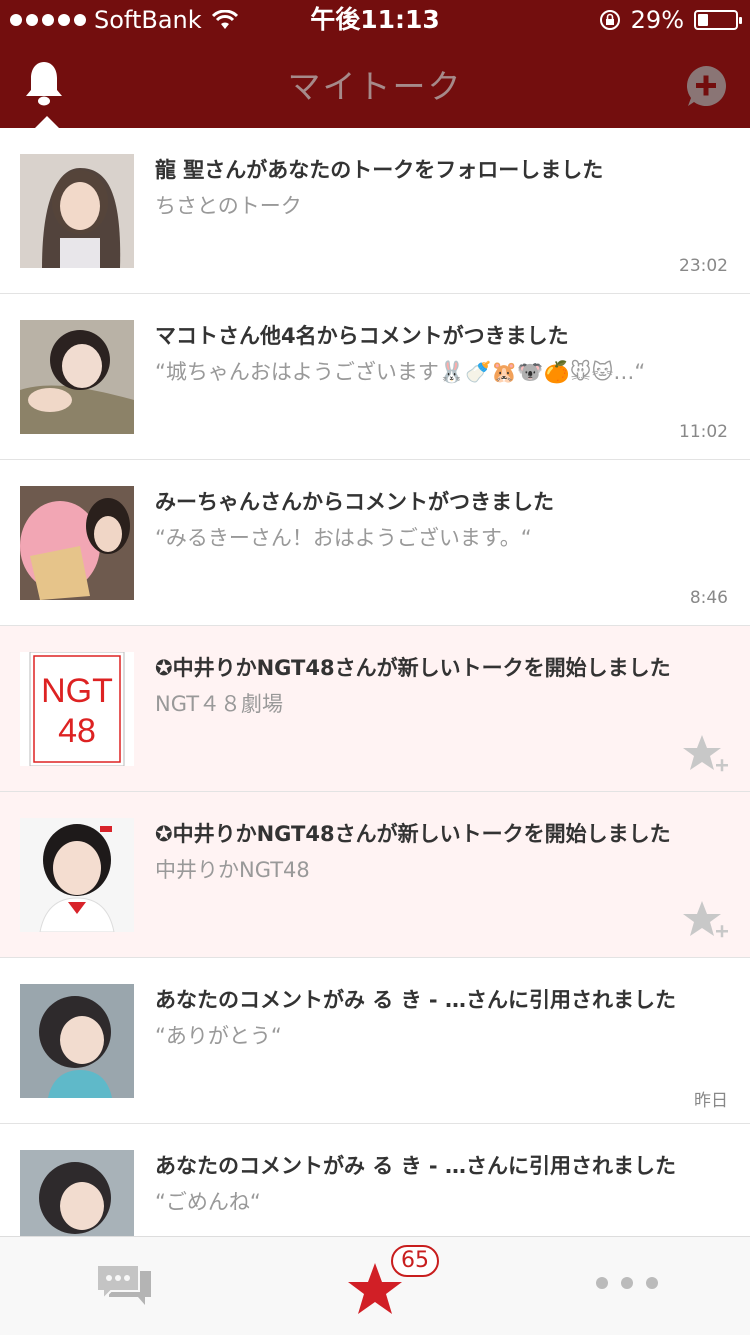 This screenshot has width=750, height=1335. What do you see at coordinates (609, 20) in the screenshot?
I see `rotation-lock-icon` at bounding box center [609, 20].